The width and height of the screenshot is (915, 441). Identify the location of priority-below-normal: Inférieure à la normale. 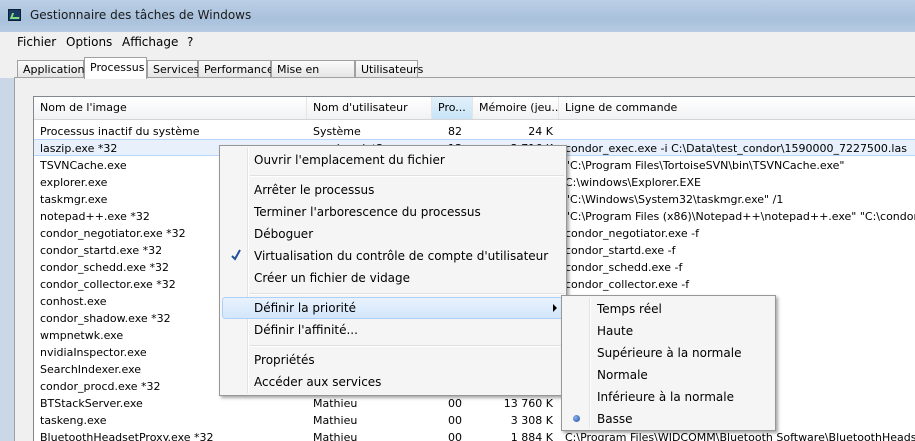
(668, 397).